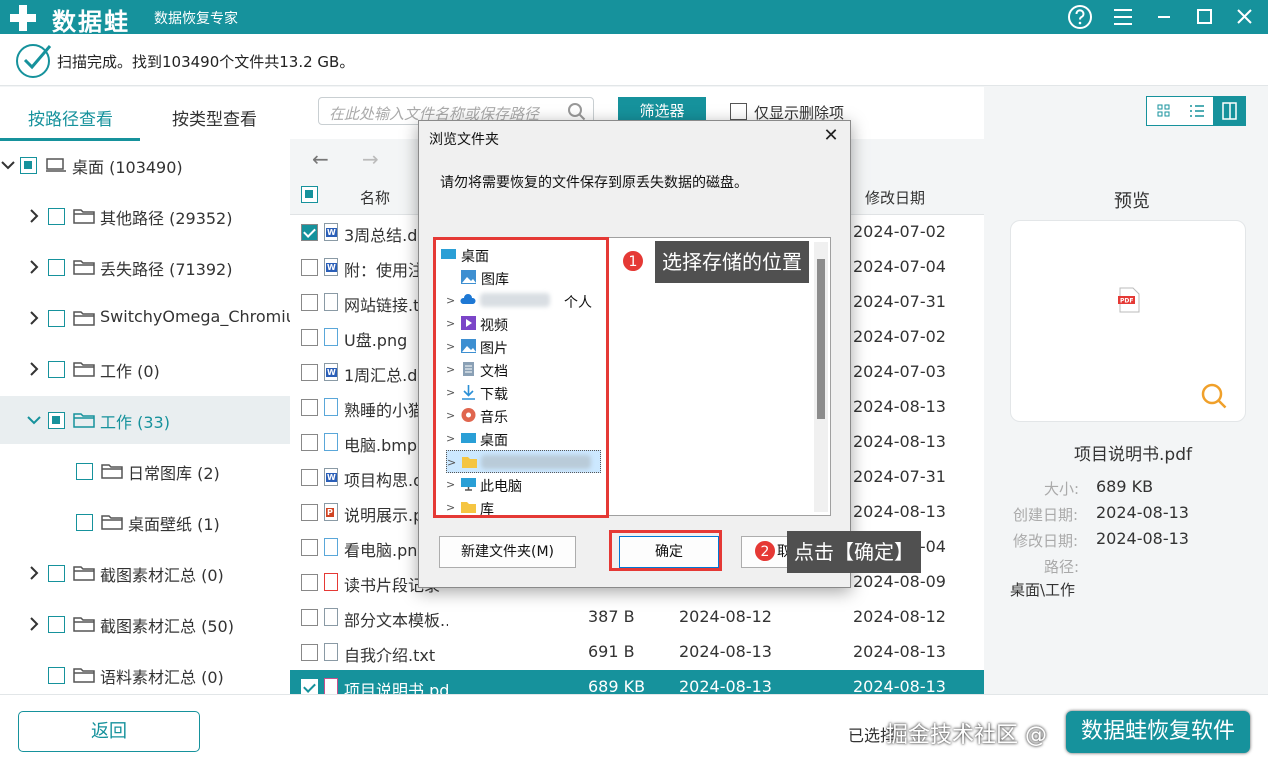 Image resolution: width=1268 pixels, height=767 pixels. What do you see at coordinates (895, 197) in the screenshot?
I see `column-modified: 修改日期` at bounding box center [895, 197].